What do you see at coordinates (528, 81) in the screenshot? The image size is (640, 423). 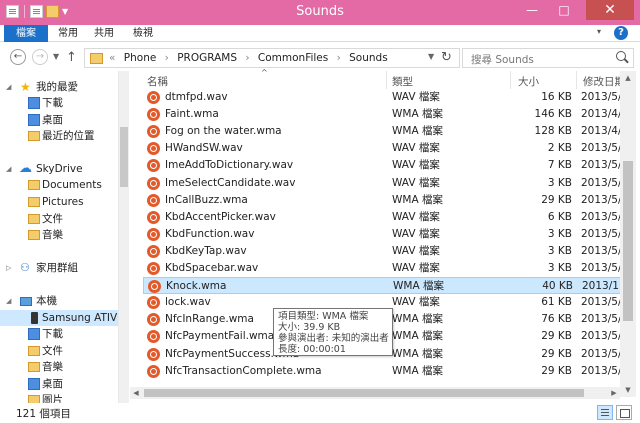 I see `column-header-size: 大小` at bounding box center [528, 81].